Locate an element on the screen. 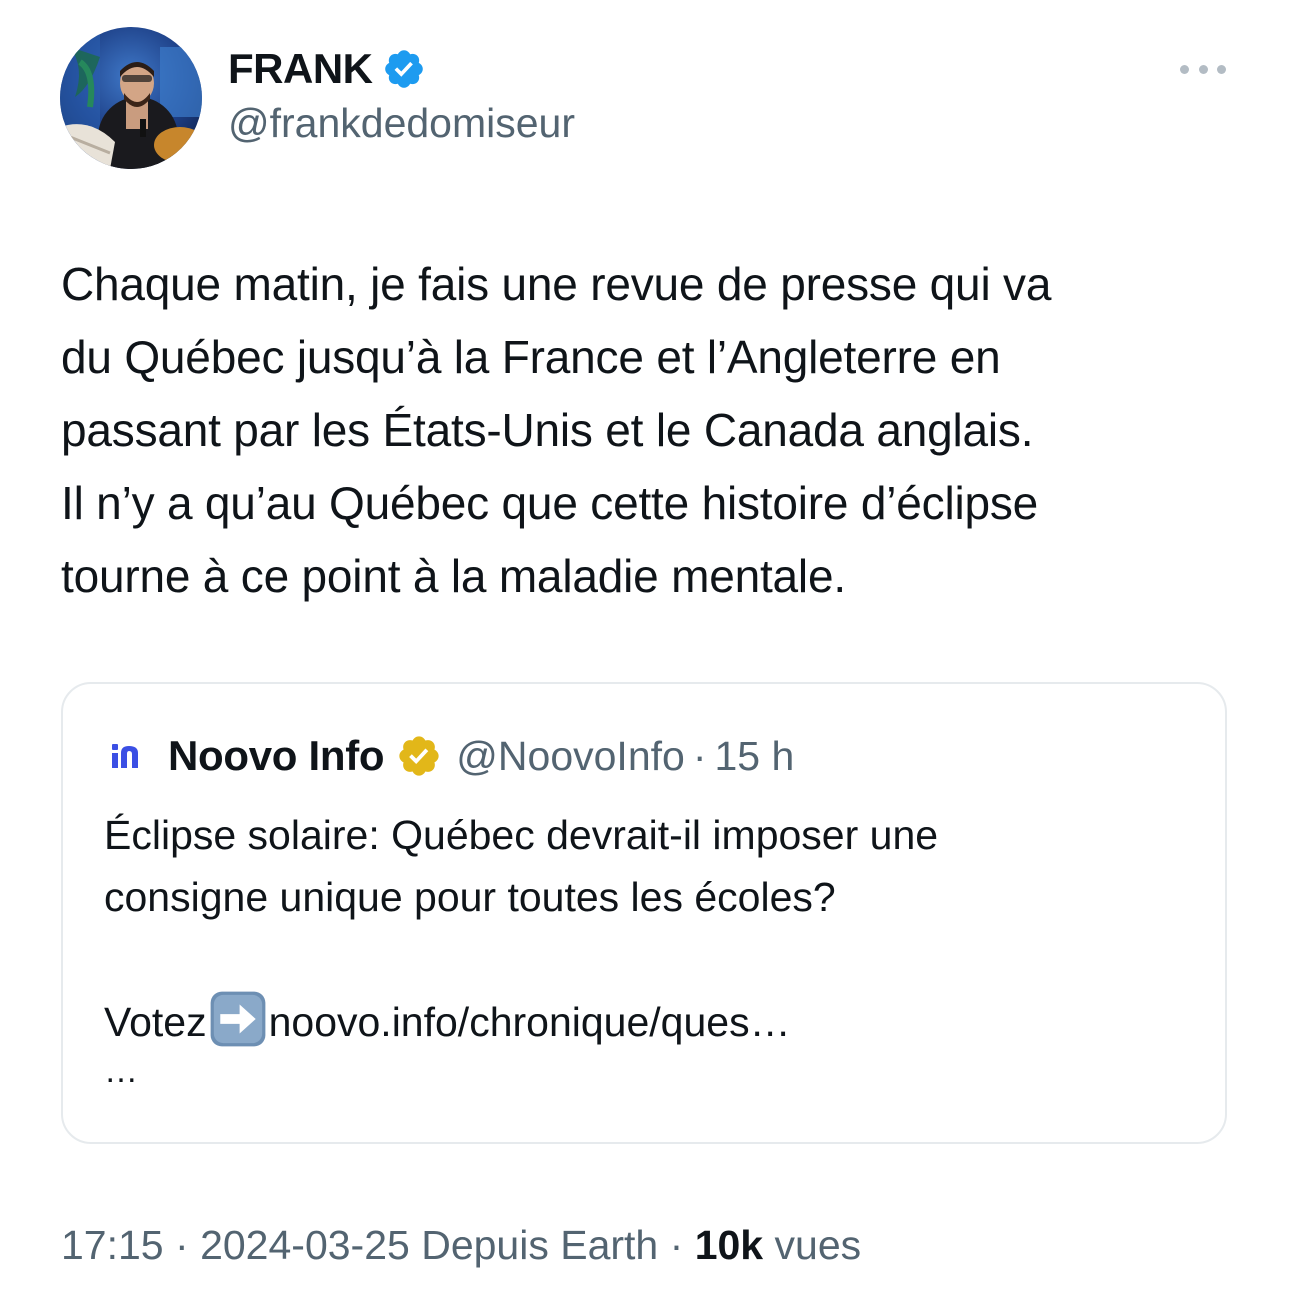 Image resolution: width=1290 pixels, height=1298 pixels. tweet-source: Depuis Earth is located at coordinates (540, 1245).